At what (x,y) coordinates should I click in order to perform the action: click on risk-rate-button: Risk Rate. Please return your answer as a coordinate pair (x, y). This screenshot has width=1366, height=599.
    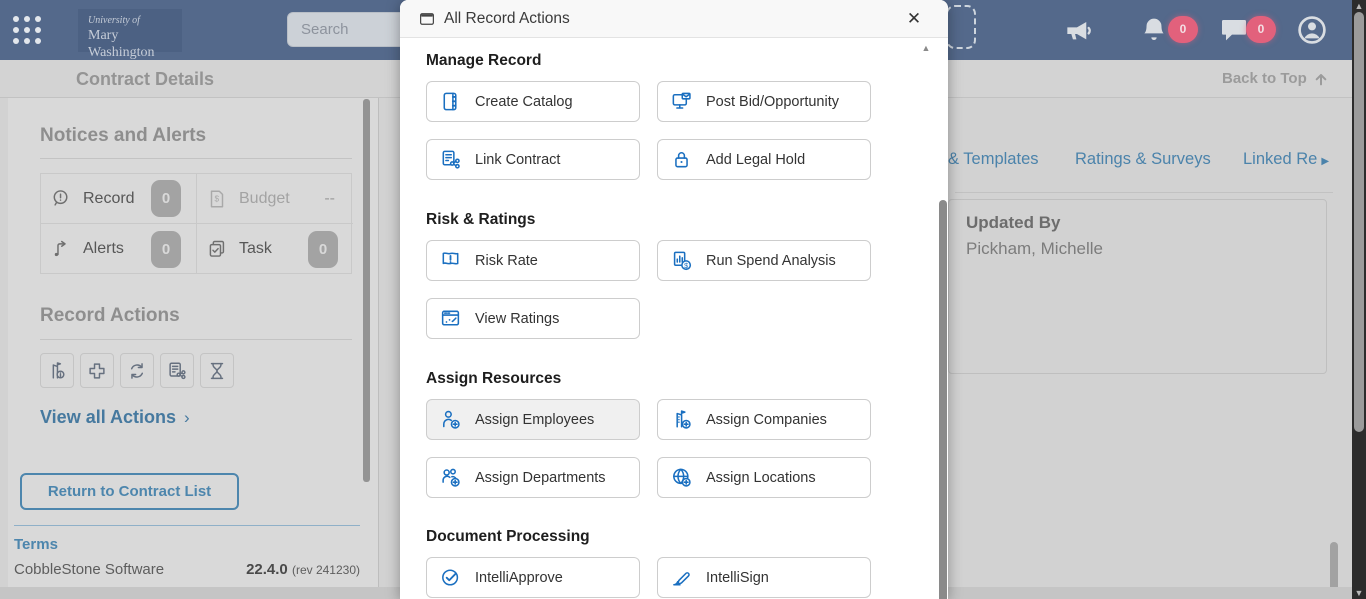
    Looking at the image, I should click on (533, 260).